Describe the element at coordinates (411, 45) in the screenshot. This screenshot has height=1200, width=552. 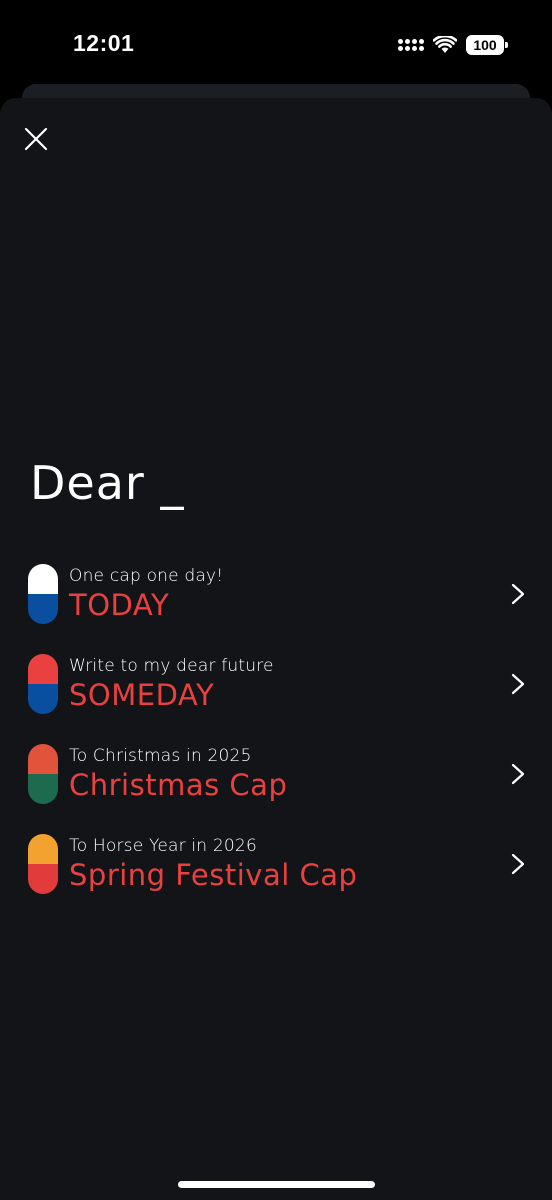
I see `signal-icon` at that location.